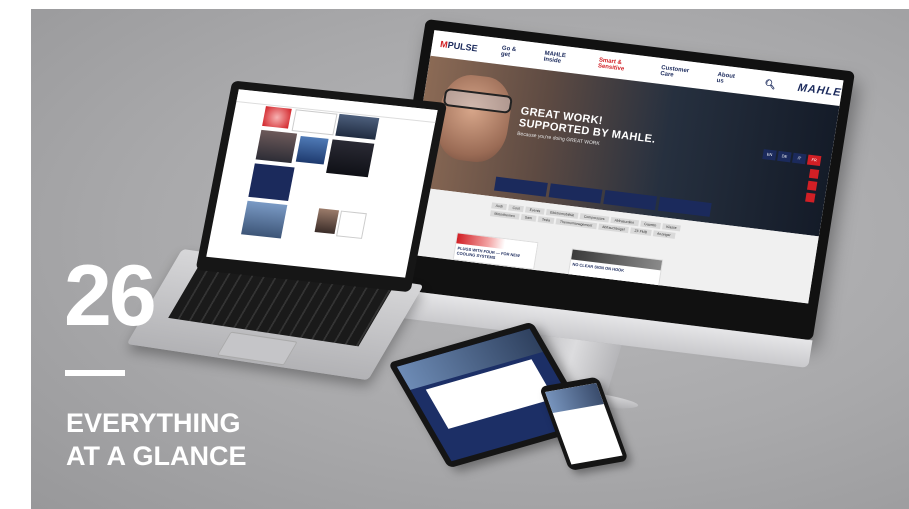 The image size is (909, 509). Describe the element at coordinates (559, 59) in the screenshot. I see `nav-item-mahle-inside: MAHLE Inside` at that location.